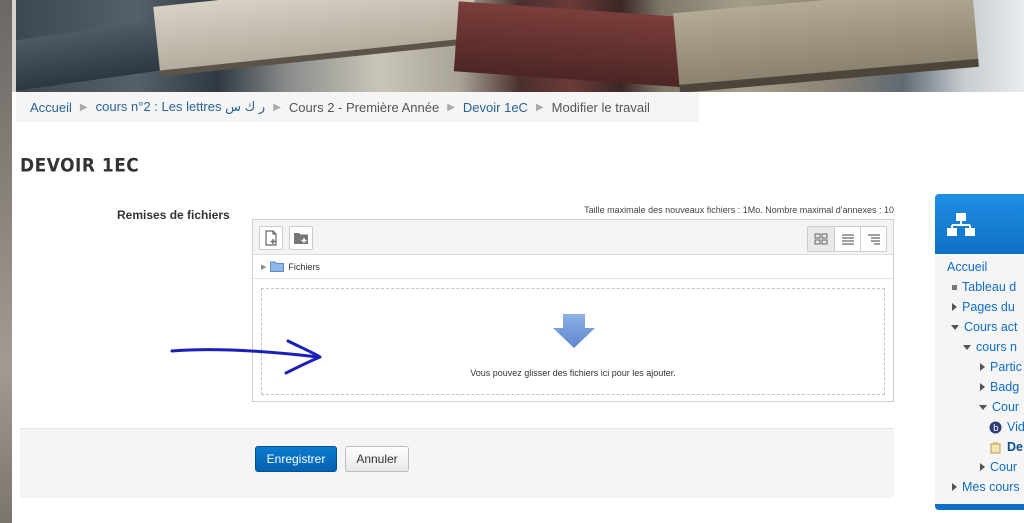  I want to click on view-tree-button, so click(873, 239).